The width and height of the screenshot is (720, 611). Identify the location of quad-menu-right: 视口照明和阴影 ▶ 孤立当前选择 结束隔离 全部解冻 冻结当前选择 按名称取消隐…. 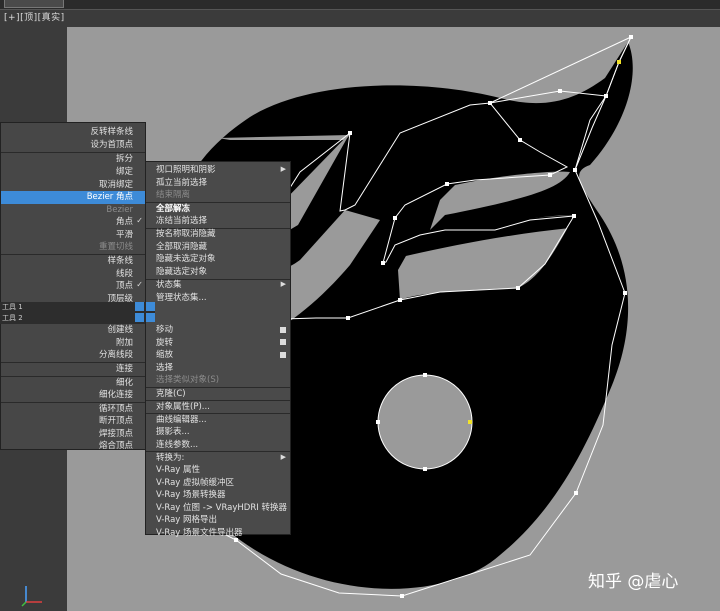
(218, 349).